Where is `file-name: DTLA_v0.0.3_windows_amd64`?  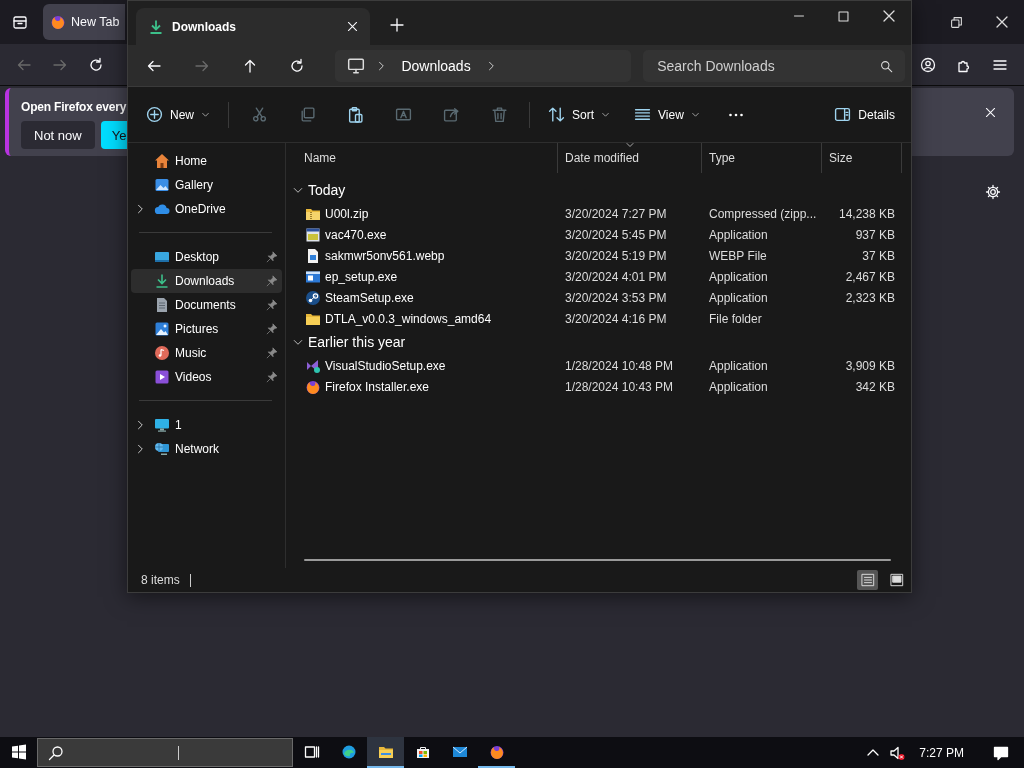
file-name: DTLA_v0.0.3_windows_amd64 is located at coordinates (408, 318).